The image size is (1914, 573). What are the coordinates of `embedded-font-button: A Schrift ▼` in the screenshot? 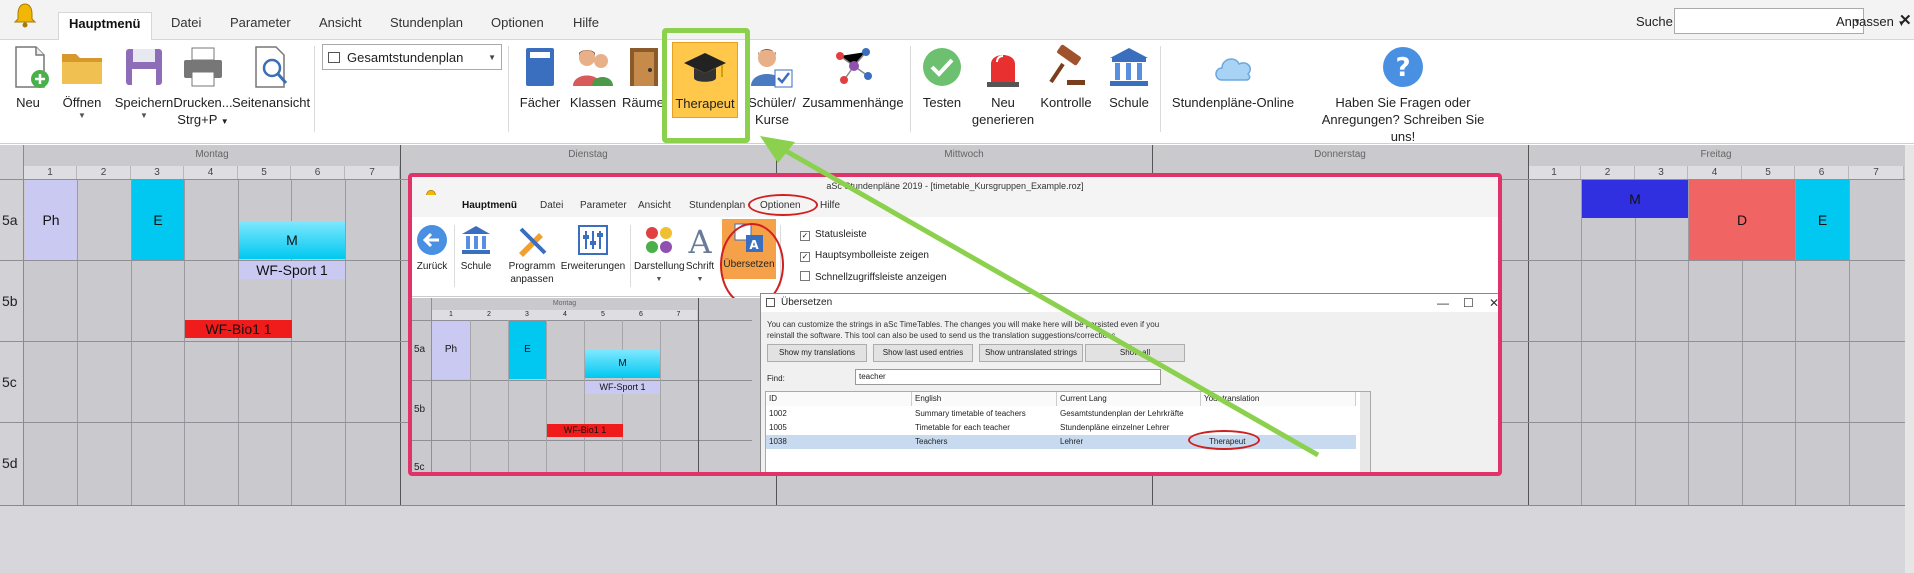 It's located at (700, 254).